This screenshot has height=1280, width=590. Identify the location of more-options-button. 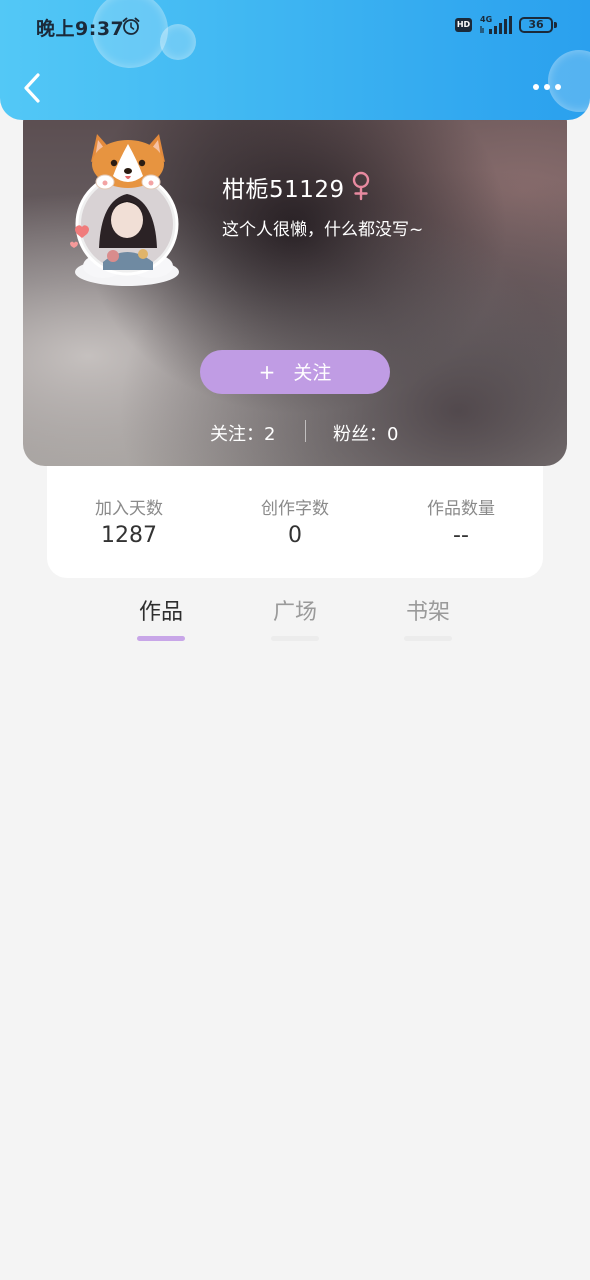
(548, 87).